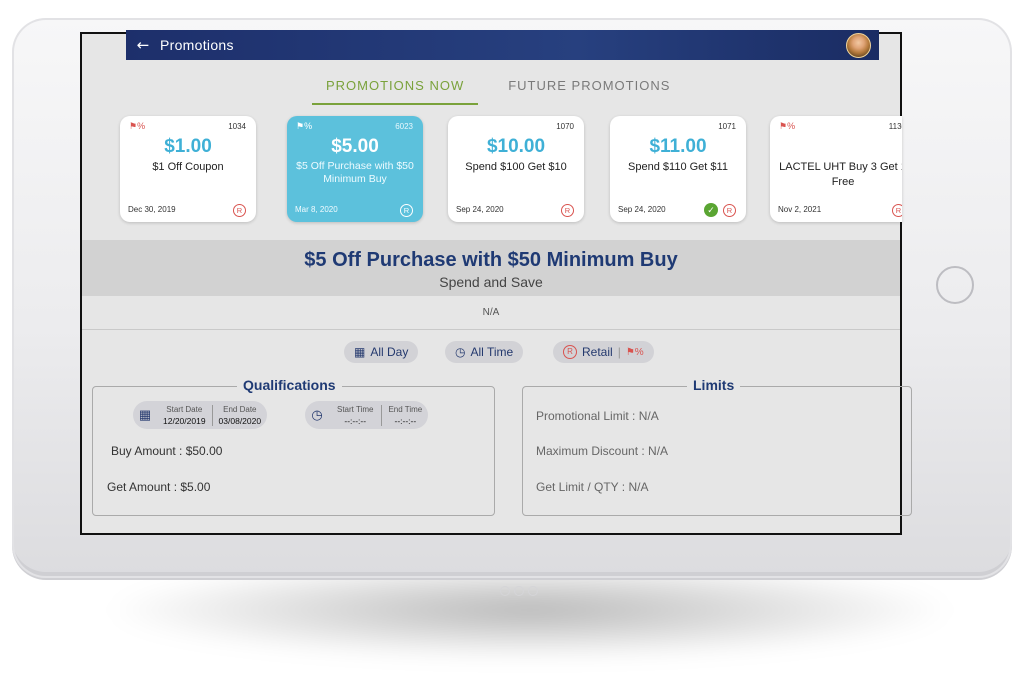 The width and height of the screenshot is (1024, 693). I want to click on all-time-chip: ◷ All Time, so click(484, 352).